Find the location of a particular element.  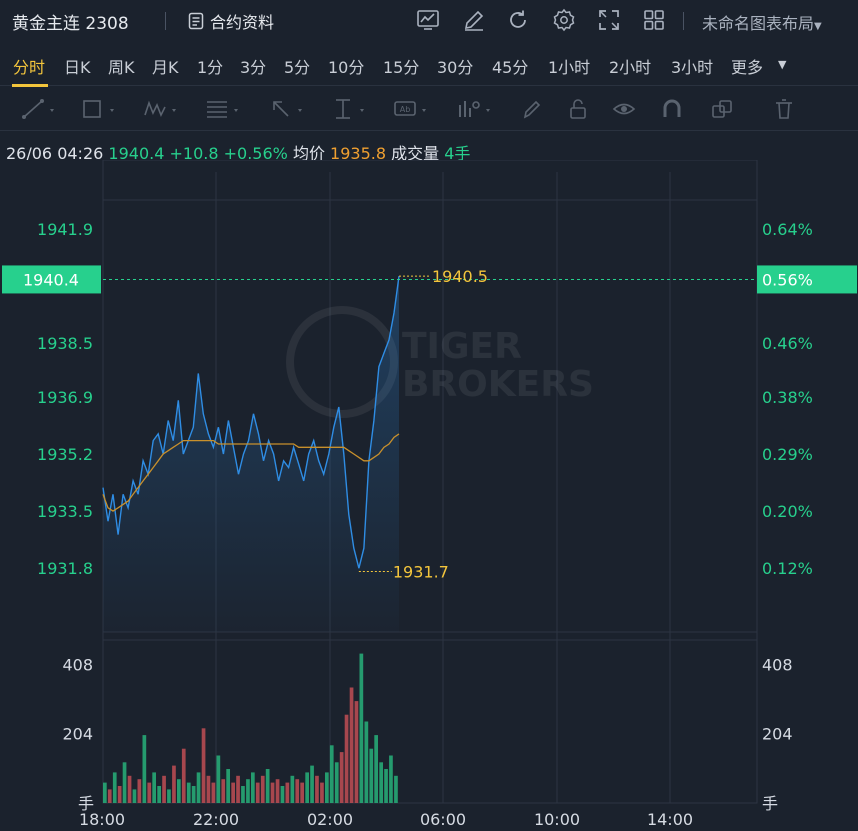

timeframe-tab-13: 3小时 is located at coordinates (692, 66).